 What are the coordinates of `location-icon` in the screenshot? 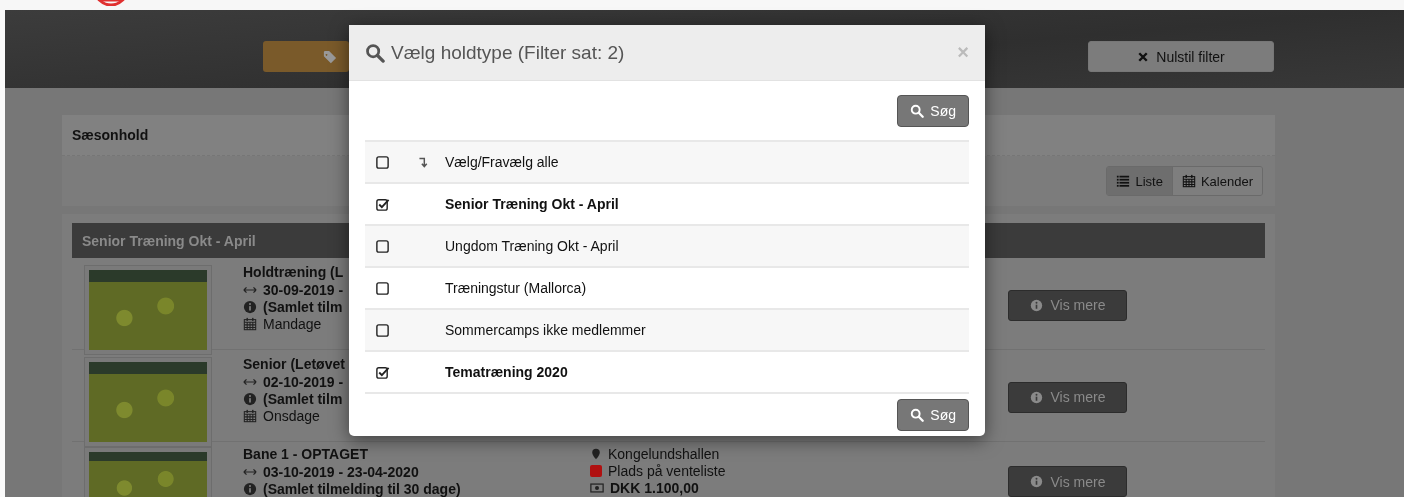 It's located at (596, 454).